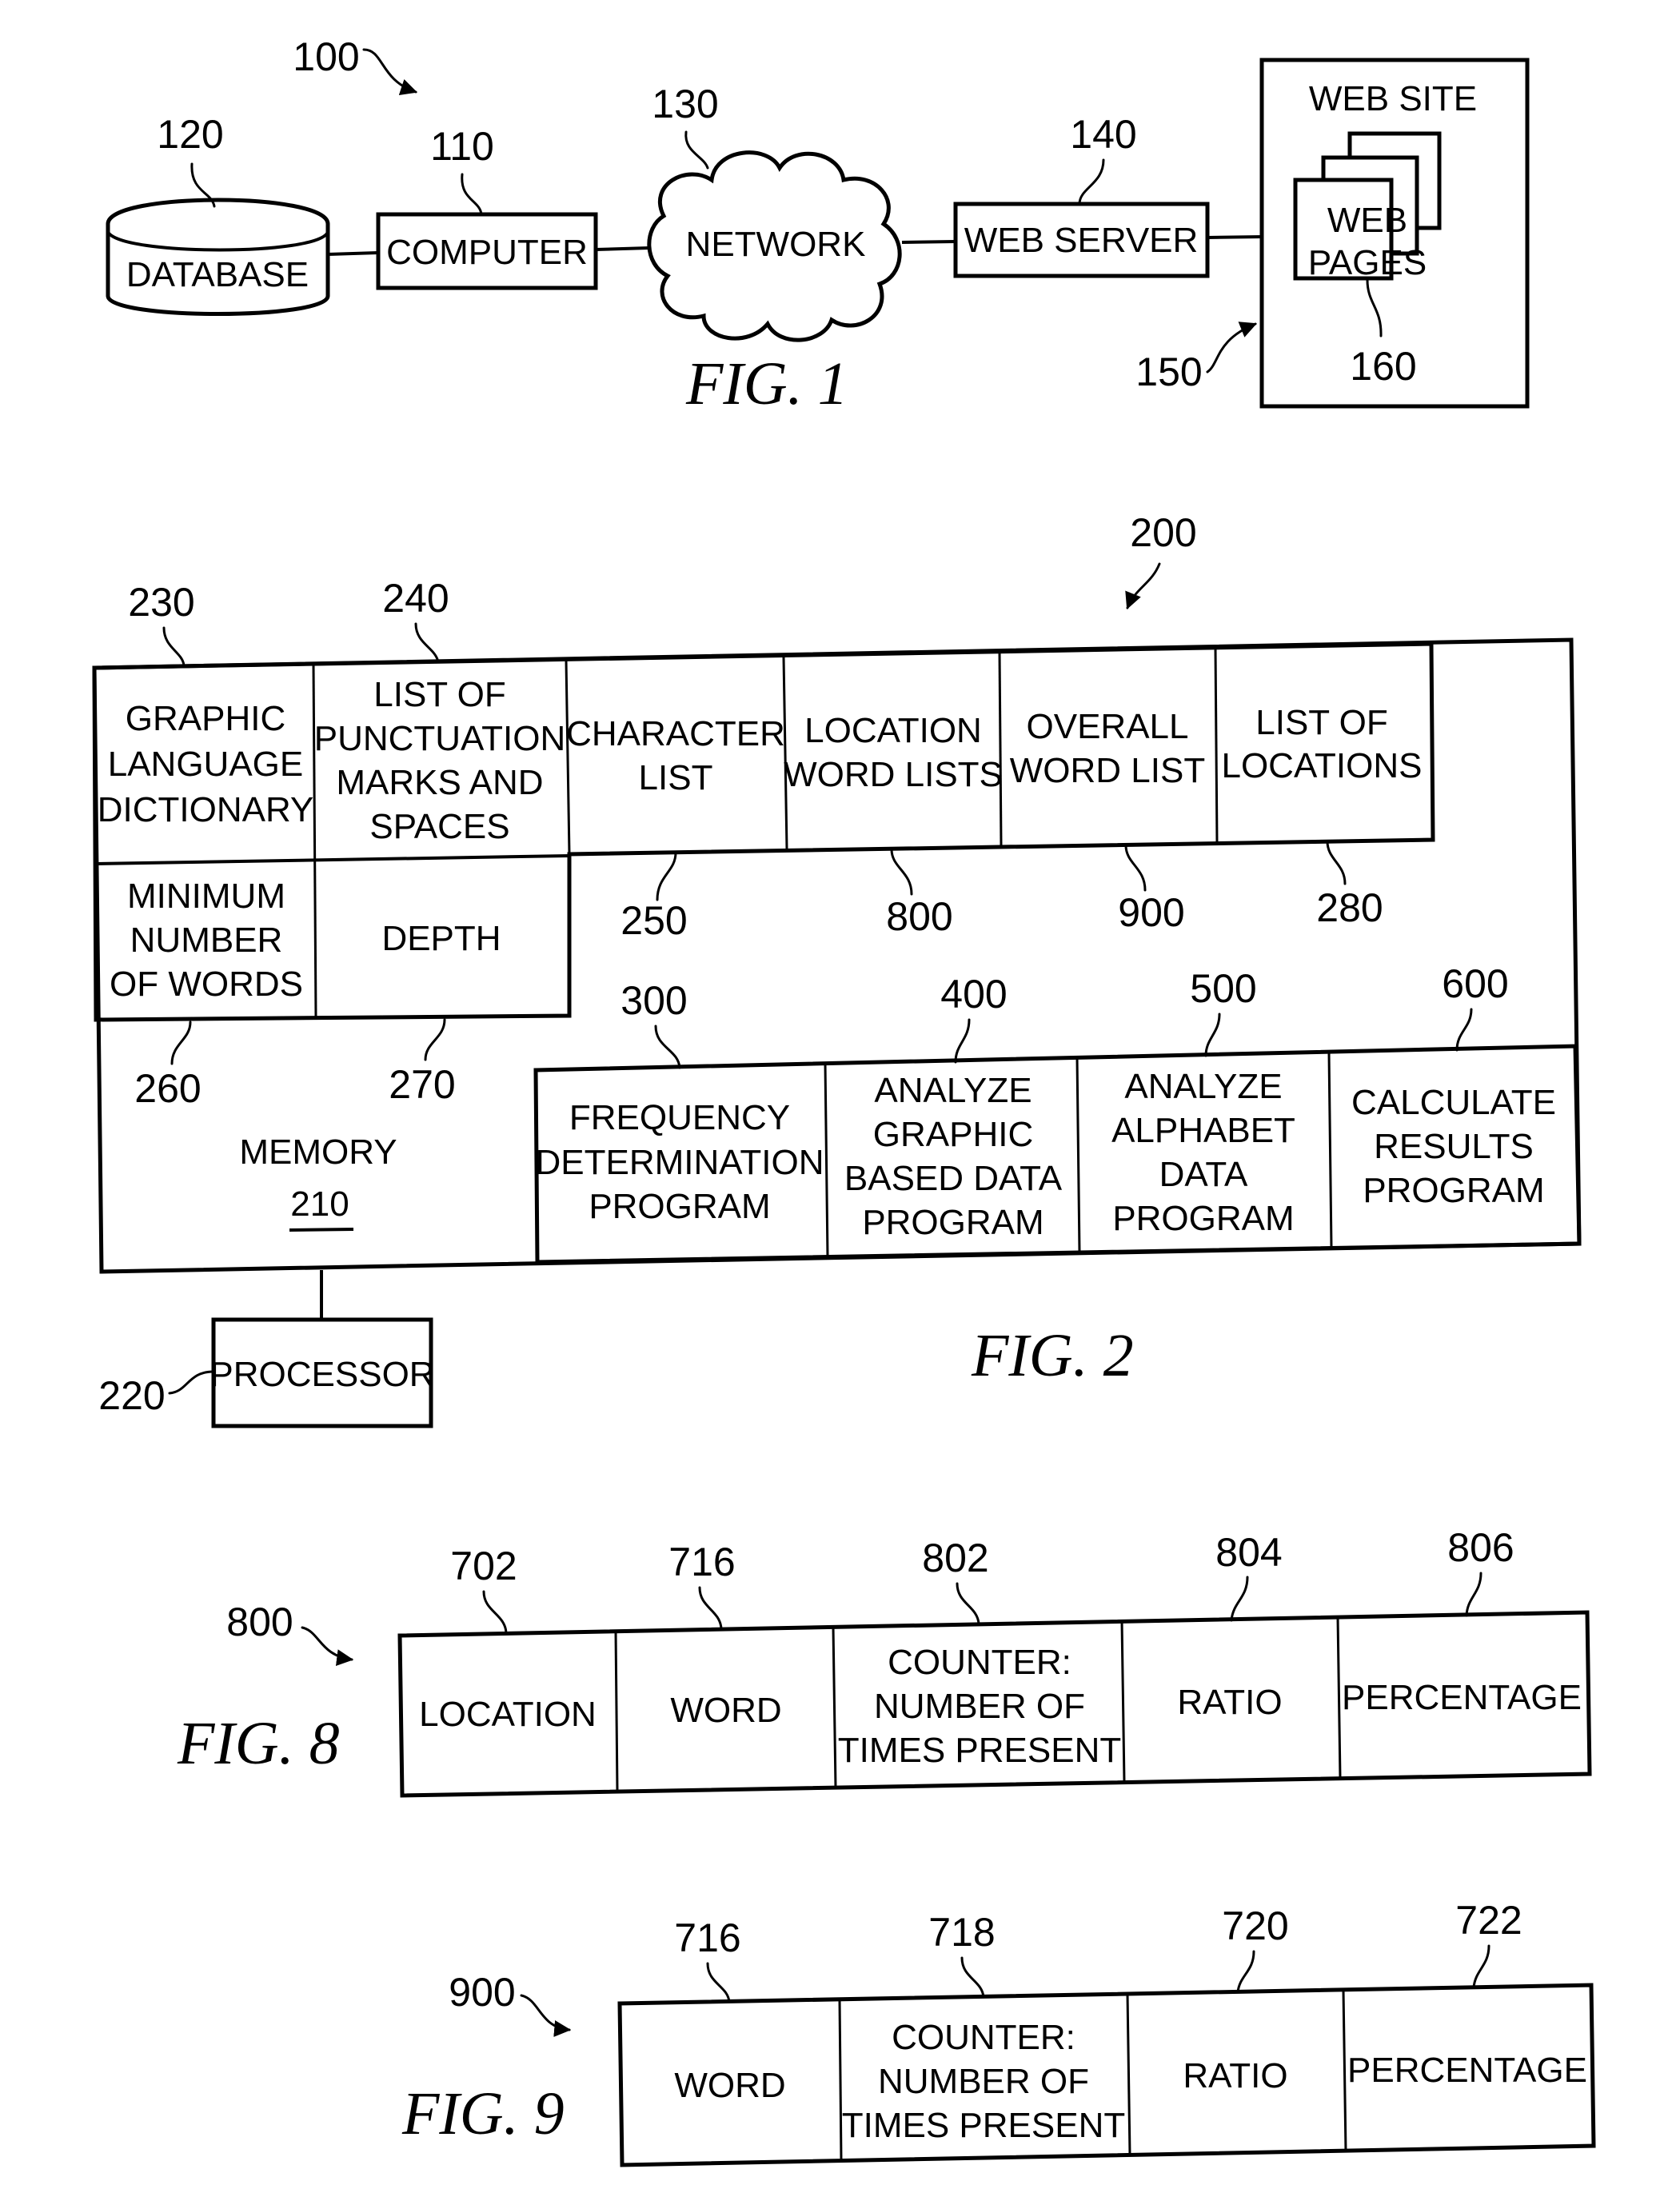 This screenshot has width=1680, height=2189. I want to click on svg-text: MARKS AND, so click(439, 782).